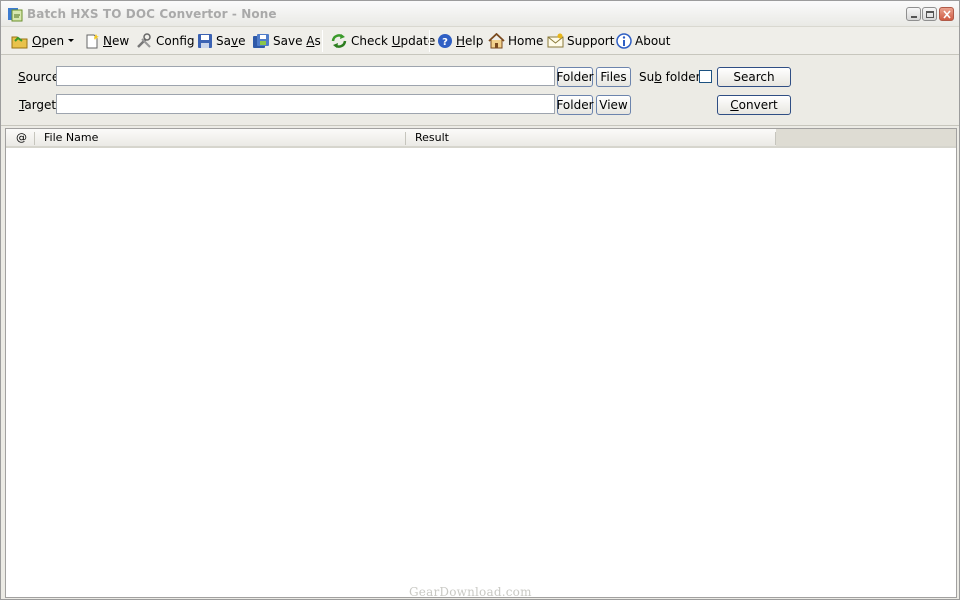 Image resolution: width=960 pixels, height=600 pixels. I want to click on refresh-icon, so click(339, 41).